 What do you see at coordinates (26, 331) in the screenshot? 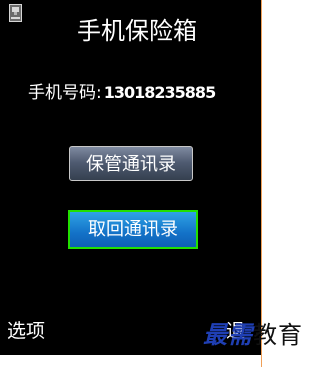
I see `options-softkey: 选项` at bounding box center [26, 331].